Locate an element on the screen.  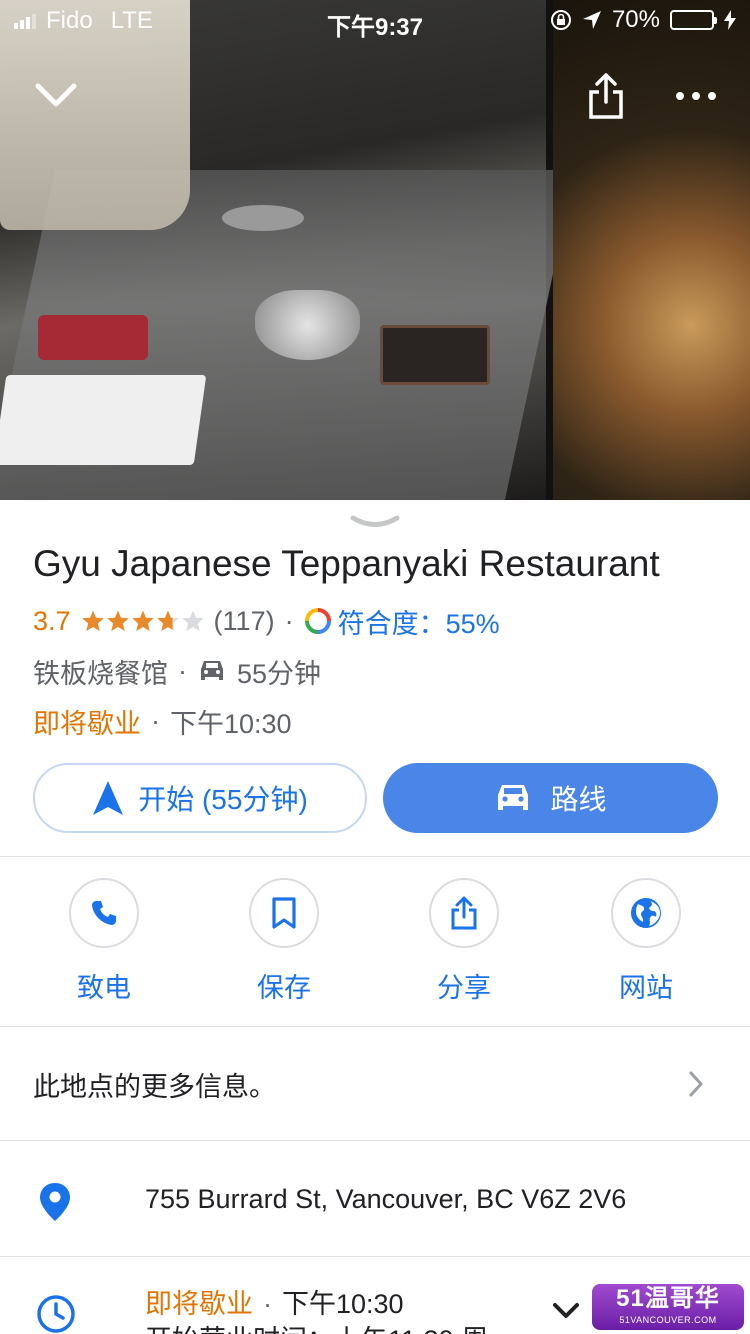
address-row: 755 Burrard St, Vancouver, BC V6Z 2V6 is located at coordinates (375, 1199).